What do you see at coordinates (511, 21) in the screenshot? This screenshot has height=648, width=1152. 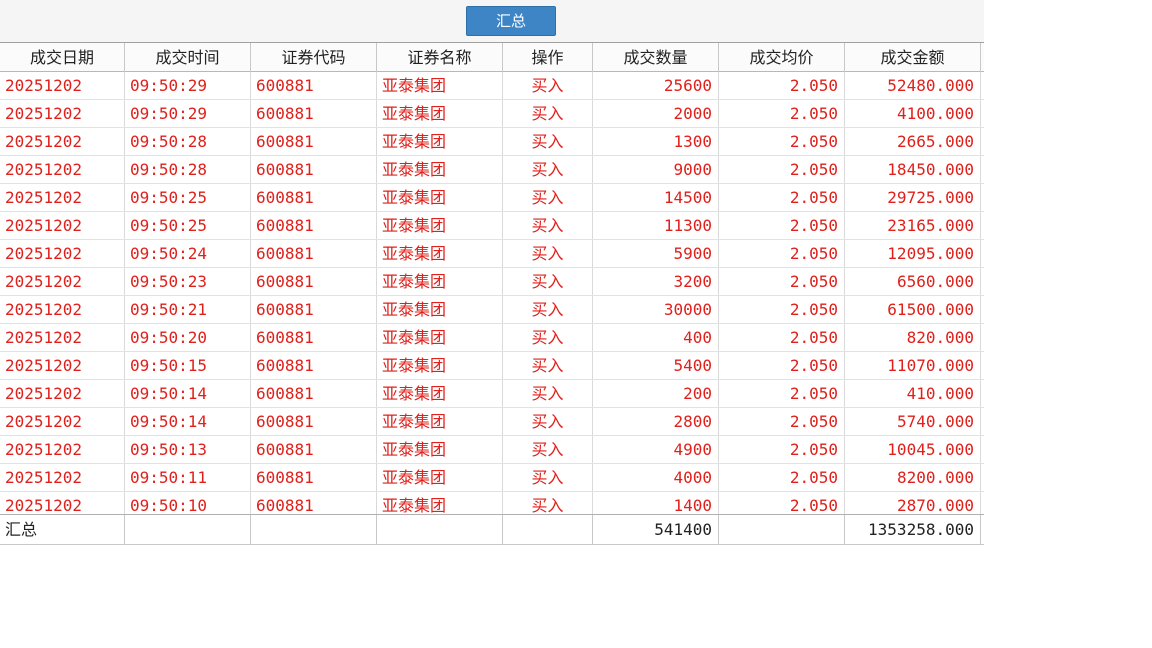 I see `summary-button: 汇总` at bounding box center [511, 21].